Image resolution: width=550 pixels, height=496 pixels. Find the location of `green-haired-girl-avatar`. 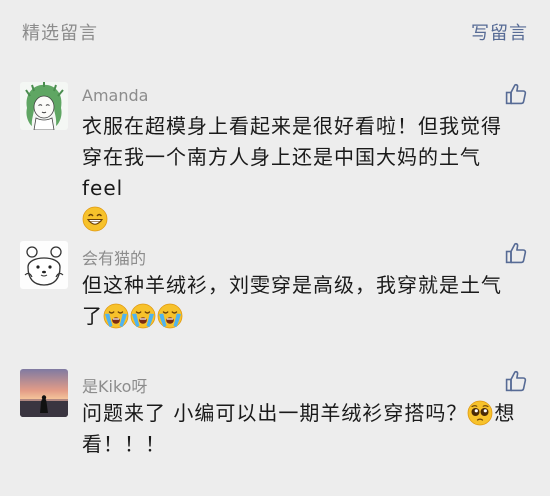

green-haired-girl-avatar is located at coordinates (44, 106).